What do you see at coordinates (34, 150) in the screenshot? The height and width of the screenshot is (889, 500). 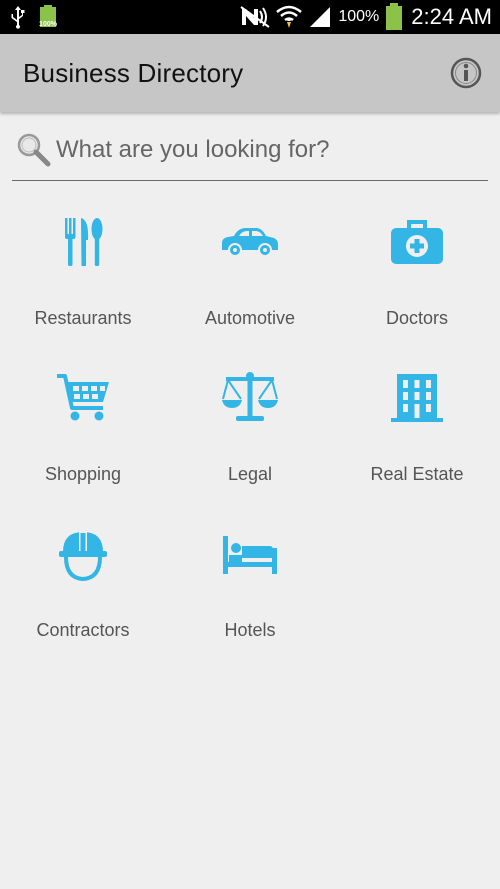 I see `search-icon` at bounding box center [34, 150].